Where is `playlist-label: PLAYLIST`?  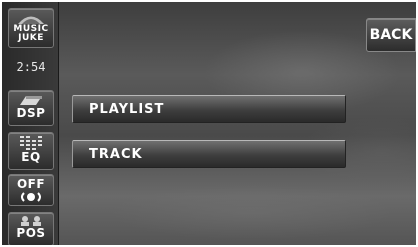 playlist-label: PLAYLIST is located at coordinates (127, 109).